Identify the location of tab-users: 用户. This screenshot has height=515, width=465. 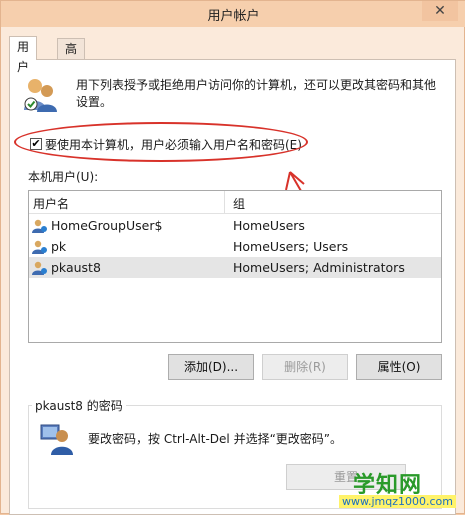
(23, 55).